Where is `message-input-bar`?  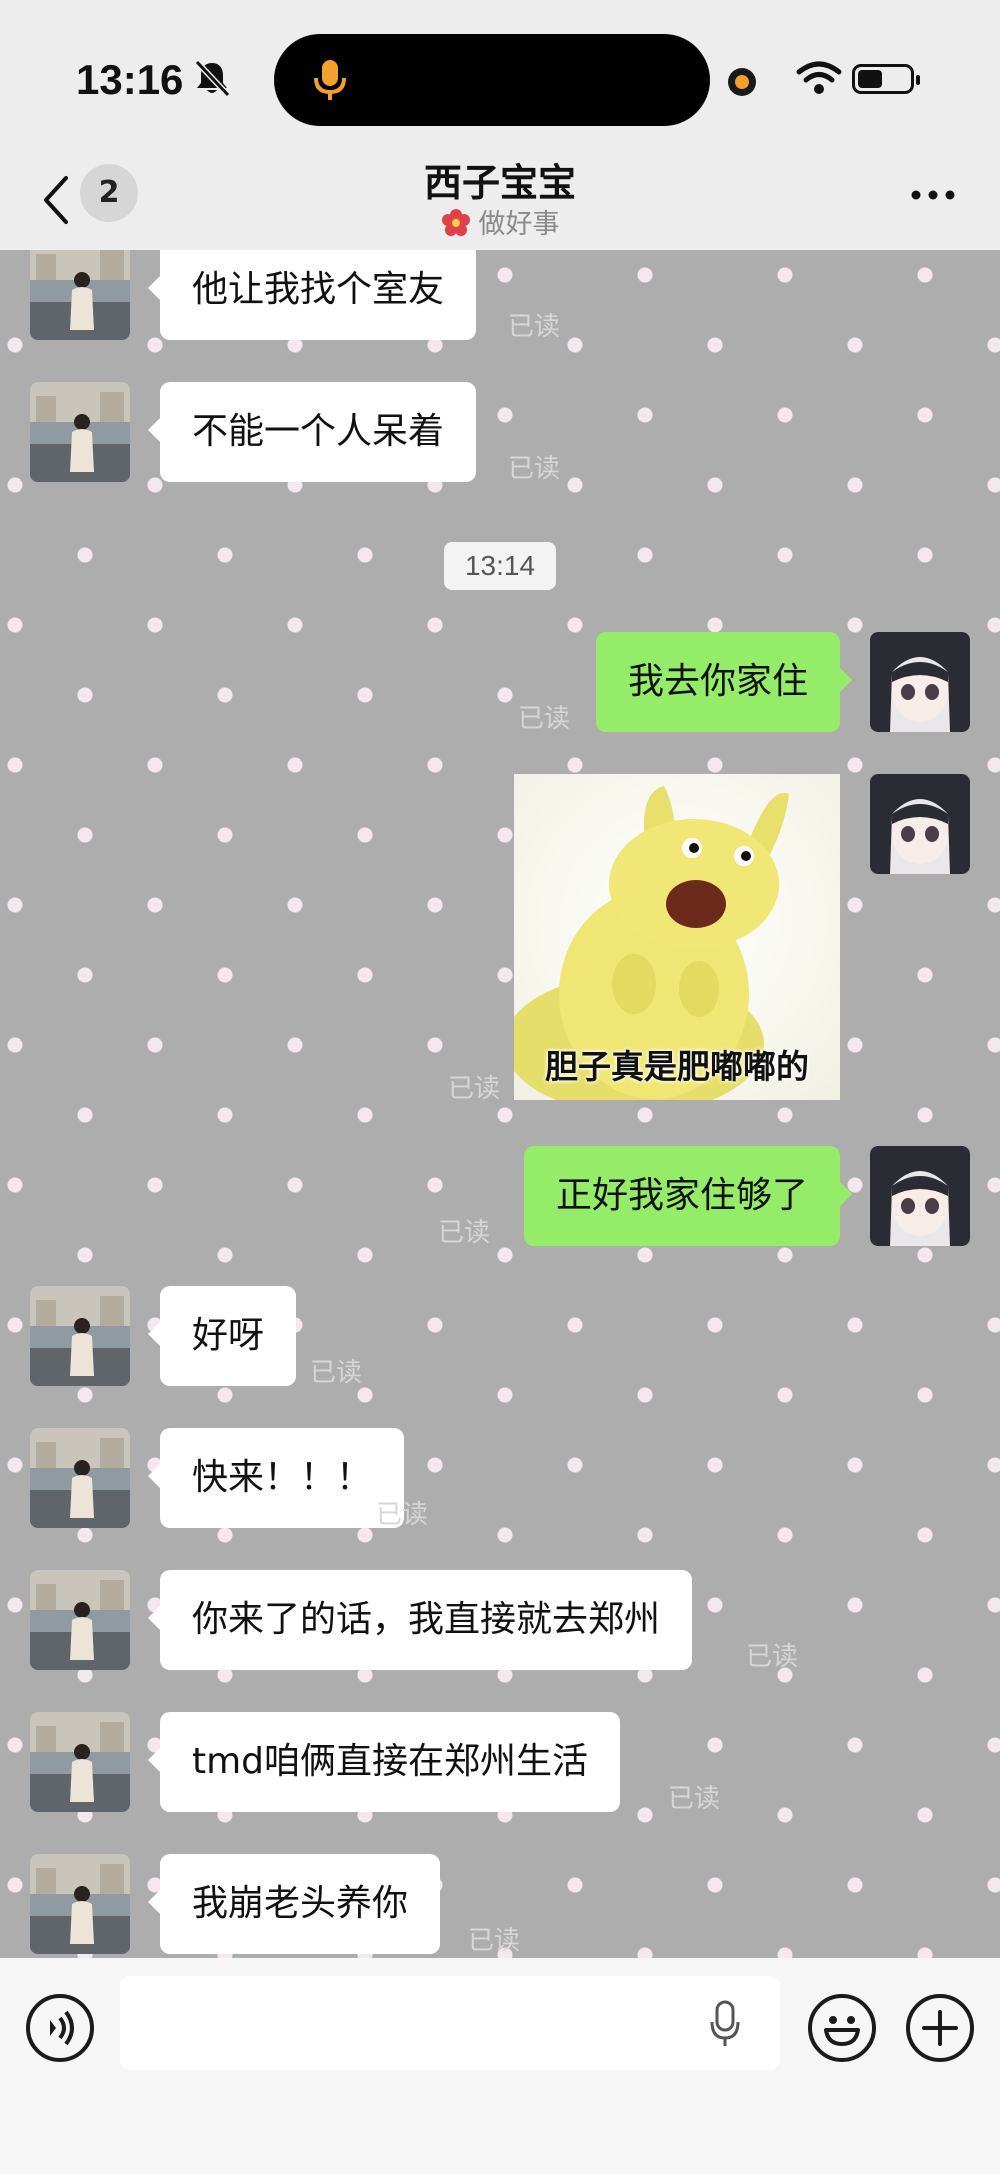
message-input-bar is located at coordinates (500, 2066).